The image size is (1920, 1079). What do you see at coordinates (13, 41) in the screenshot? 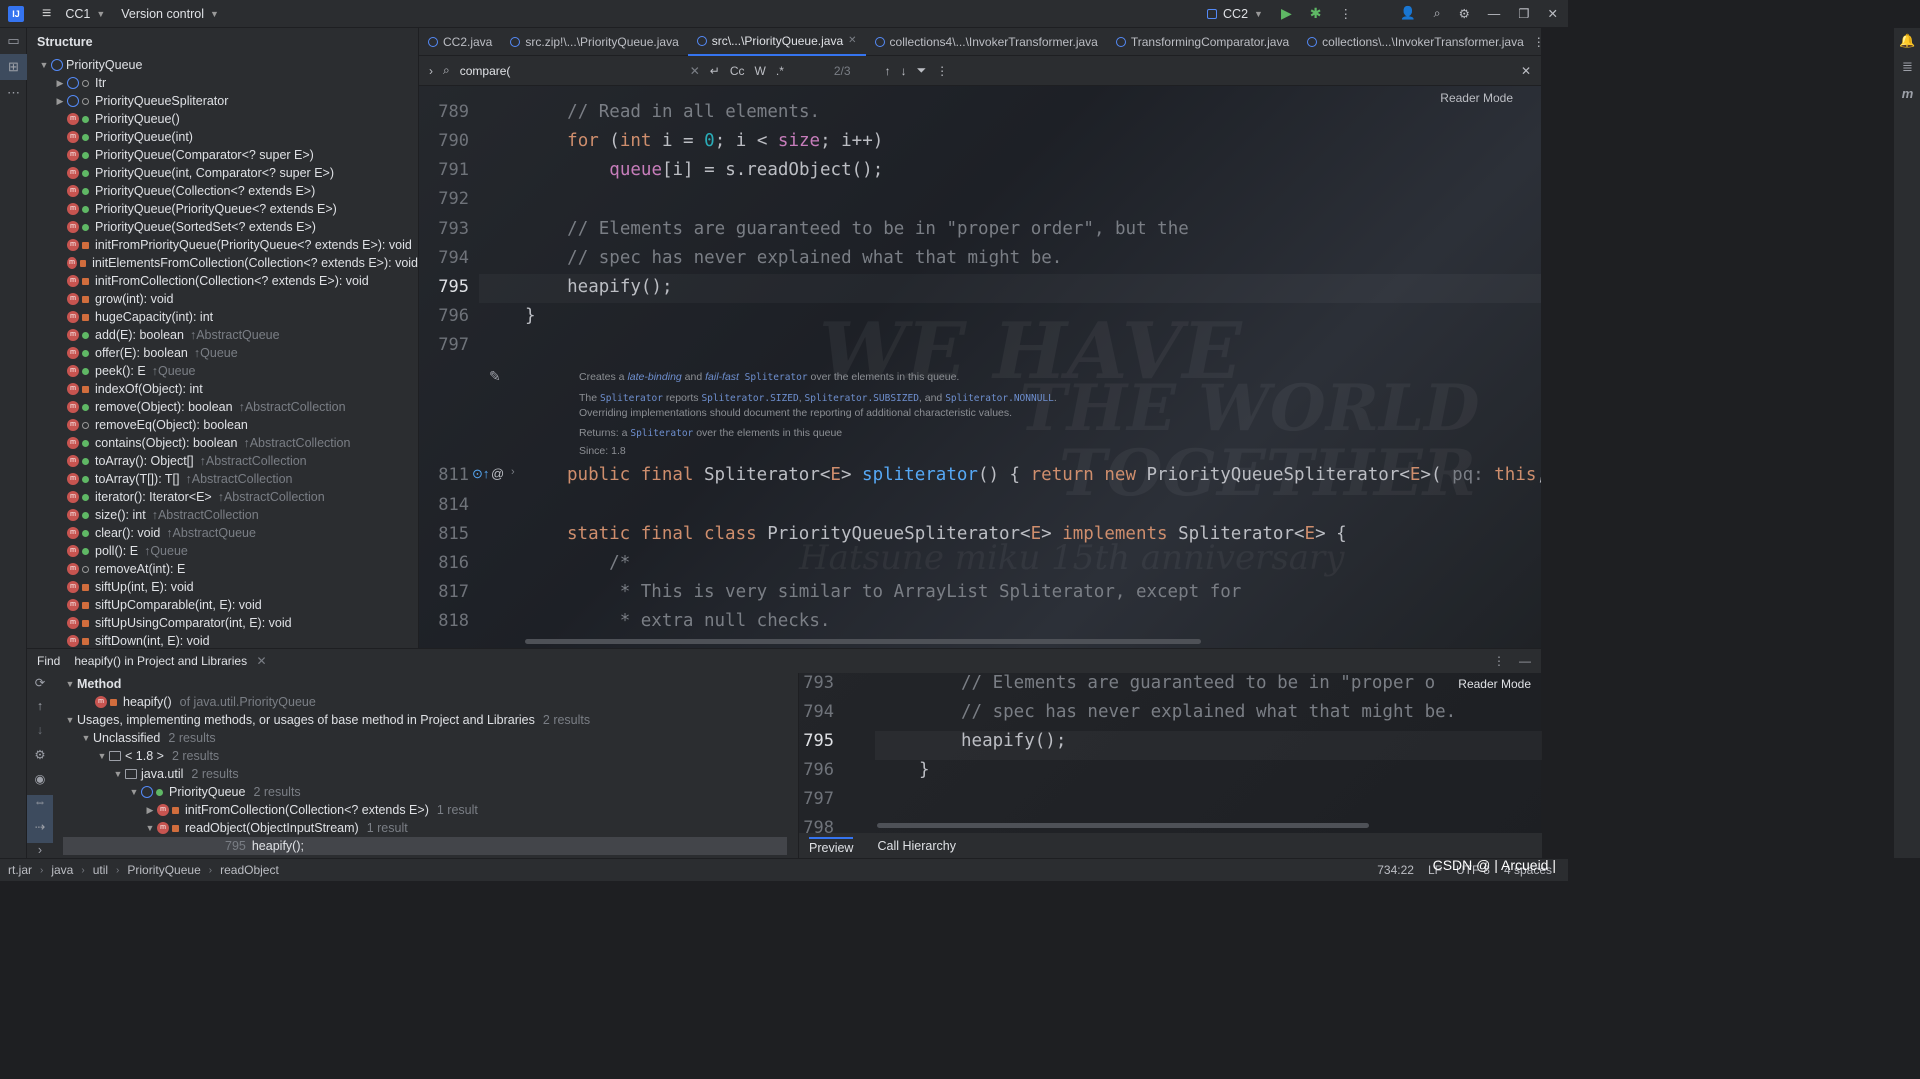
I see `project-folder-icon: ▭` at bounding box center [13, 41].